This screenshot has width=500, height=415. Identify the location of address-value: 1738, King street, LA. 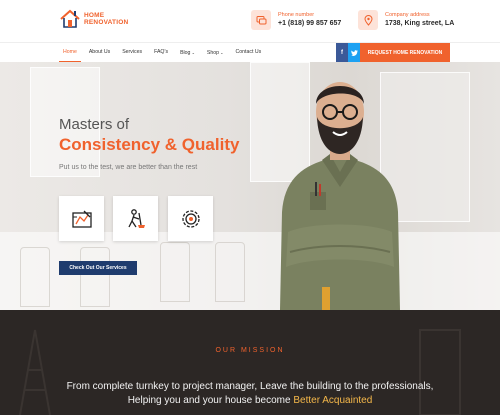
(420, 23).